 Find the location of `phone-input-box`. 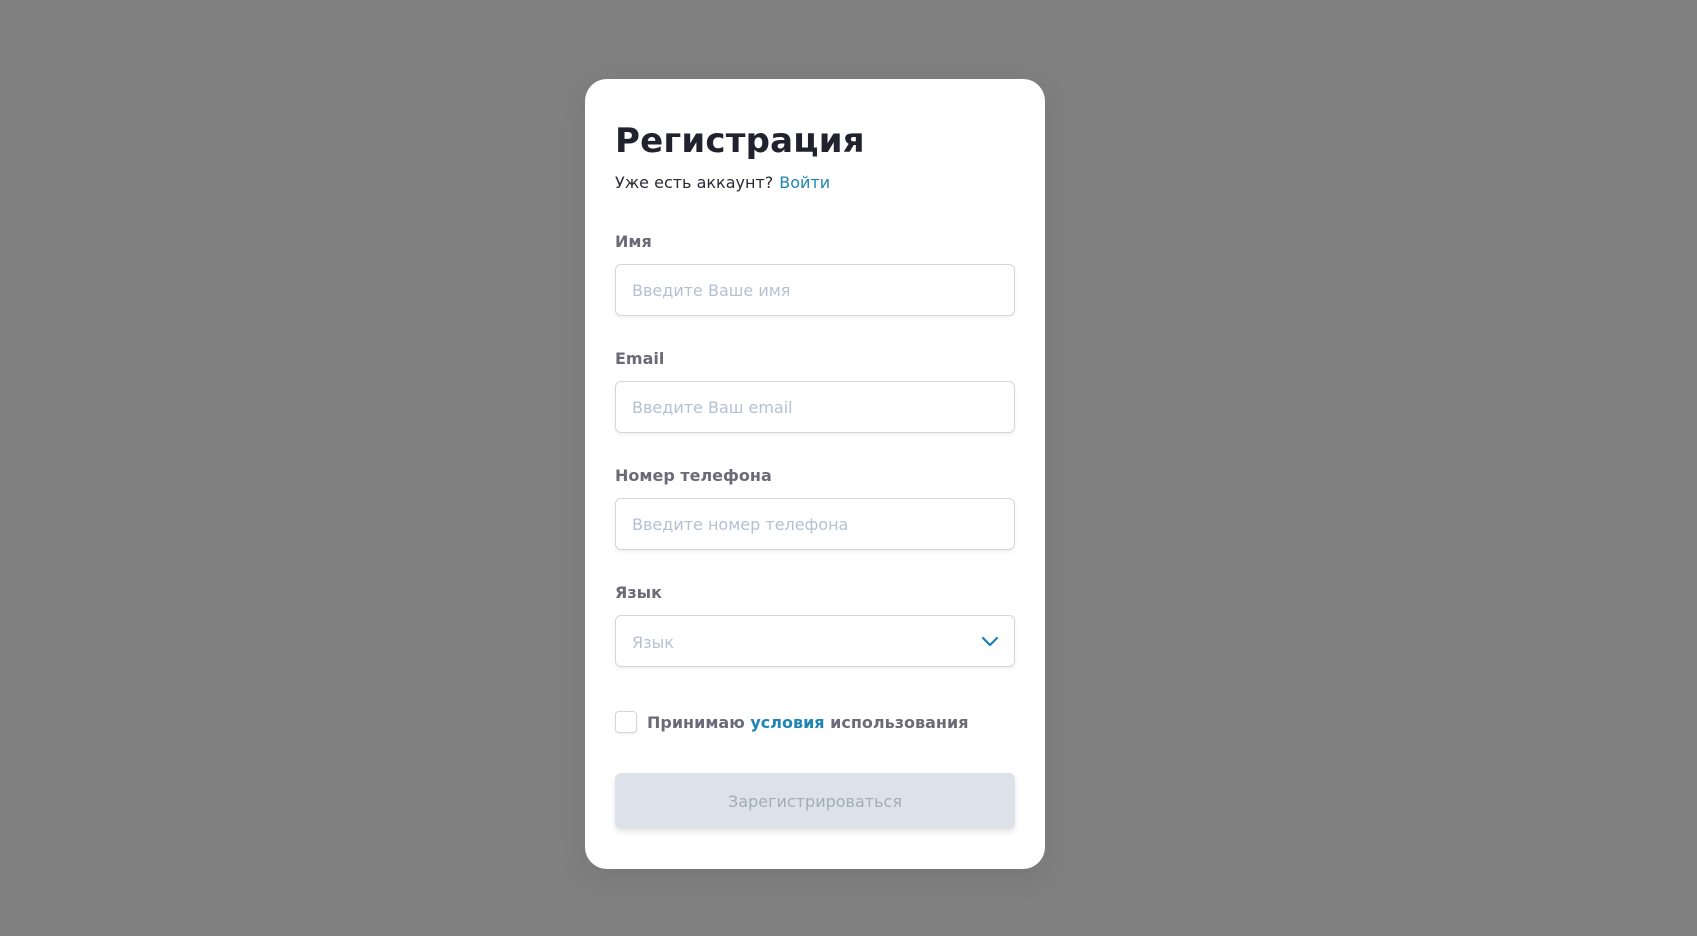

phone-input-box is located at coordinates (815, 524).